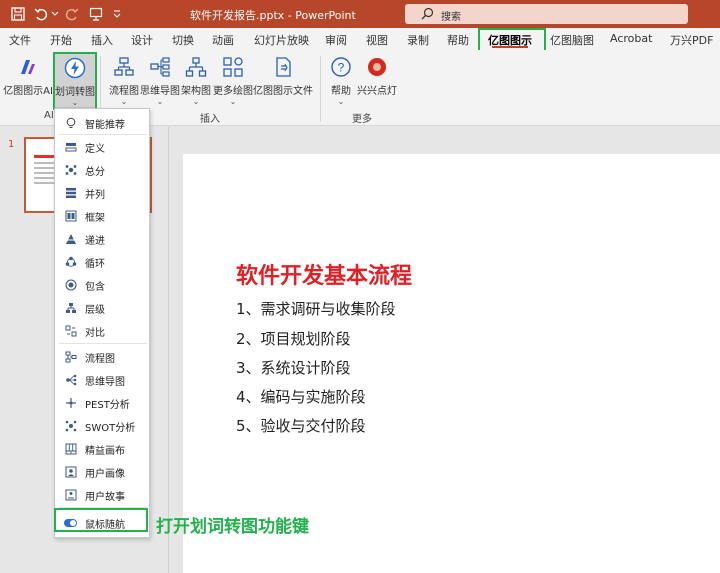 This screenshot has height=573, width=720. I want to click on flowchart-label: 流程图, so click(124, 91).